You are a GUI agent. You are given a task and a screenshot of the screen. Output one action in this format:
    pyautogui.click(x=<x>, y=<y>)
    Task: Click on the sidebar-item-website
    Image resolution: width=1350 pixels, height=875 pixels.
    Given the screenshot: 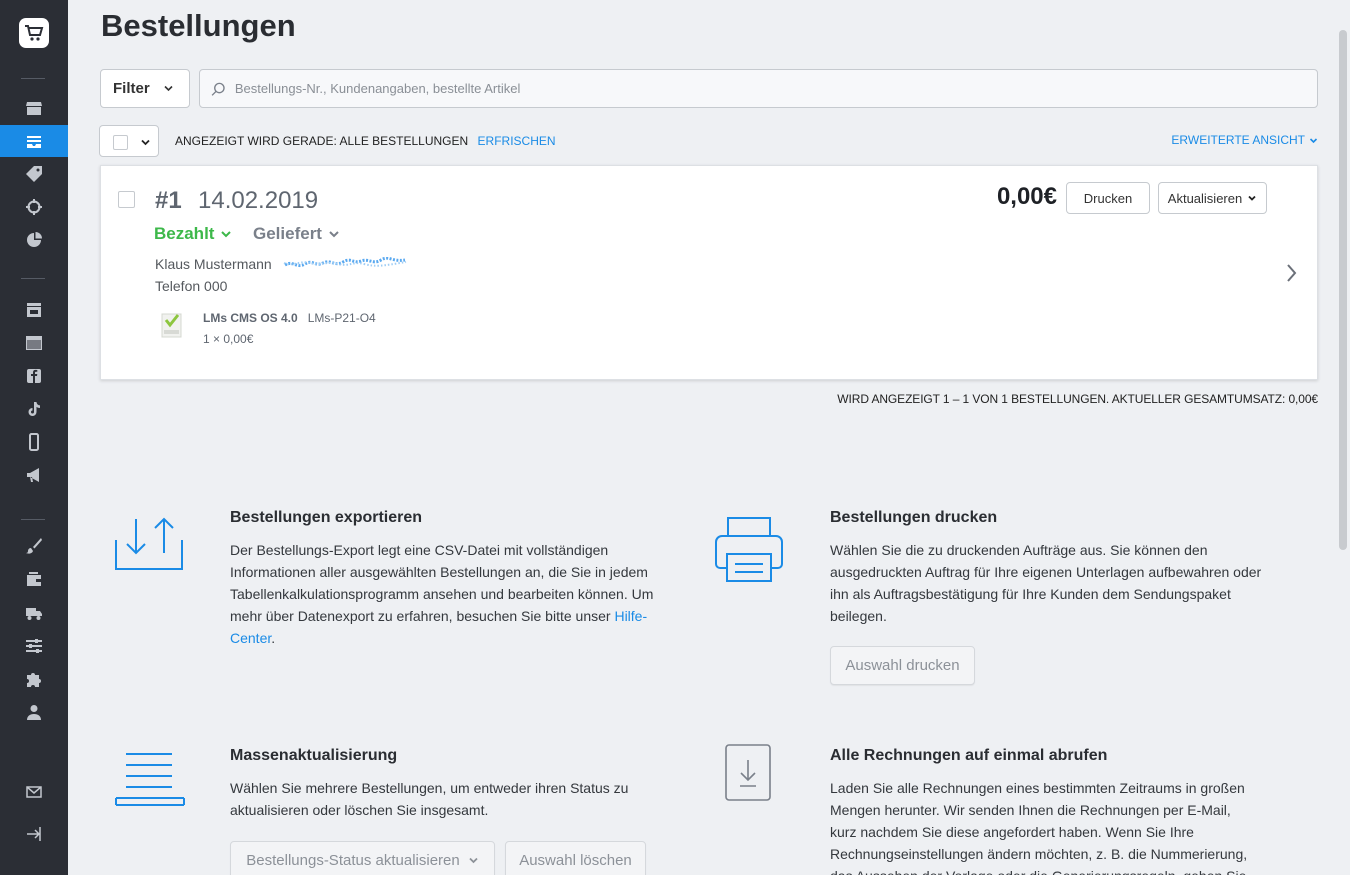 What is the action you would take?
    pyautogui.click(x=34, y=343)
    